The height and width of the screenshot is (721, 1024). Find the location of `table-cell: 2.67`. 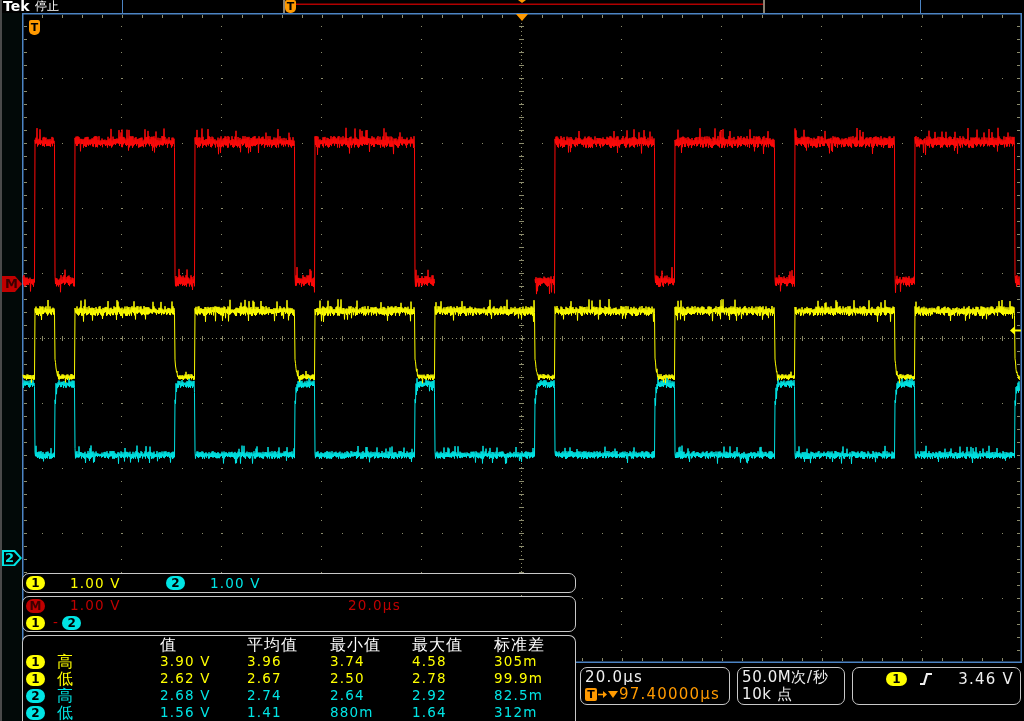

table-cell: 2.67 is located at coordinates (264, 678).